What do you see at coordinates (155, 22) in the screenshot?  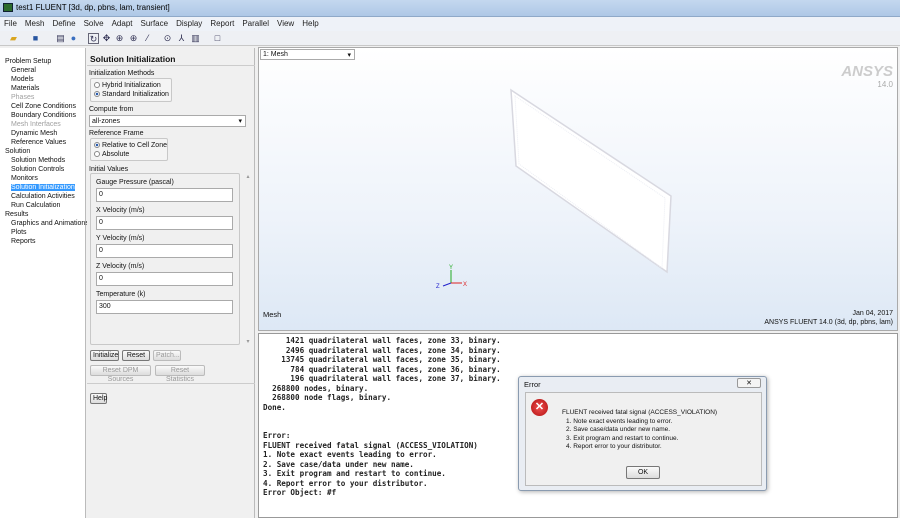 I see `menu-surface: Surface` at bounding box center [155, 22].